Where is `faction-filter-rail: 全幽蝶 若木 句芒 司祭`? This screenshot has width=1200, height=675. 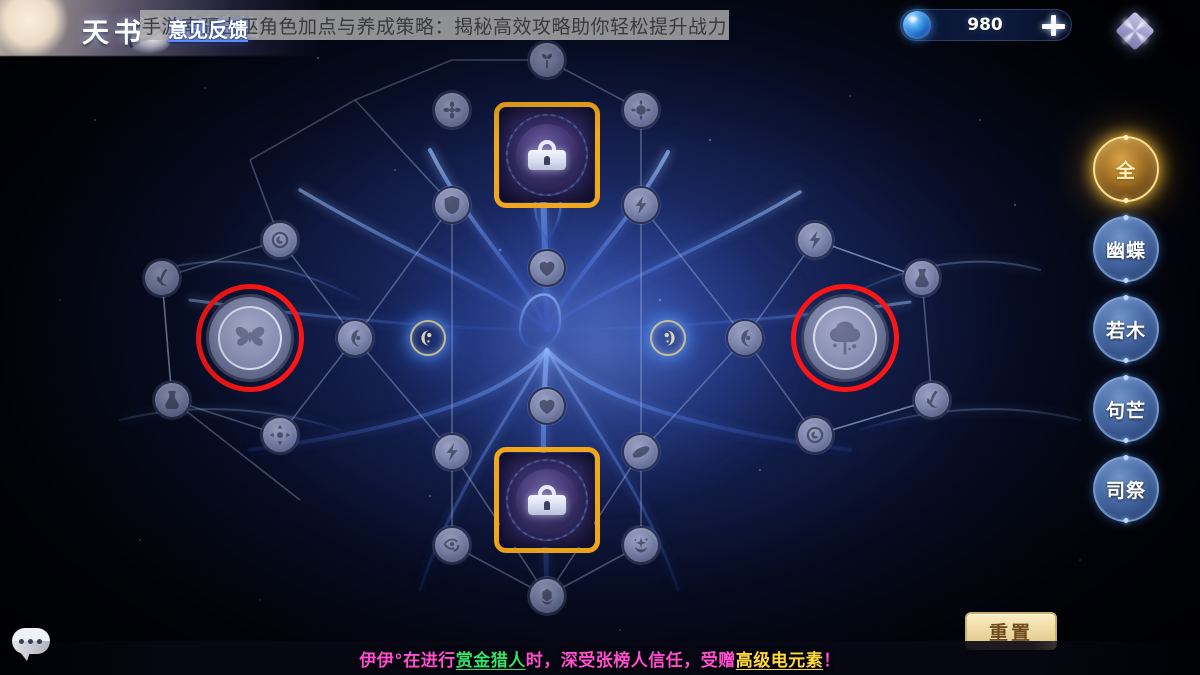
faction-filter-rail: 全幽蝶 若木 句芒 司祭 is located at coordinates (1126, 335).